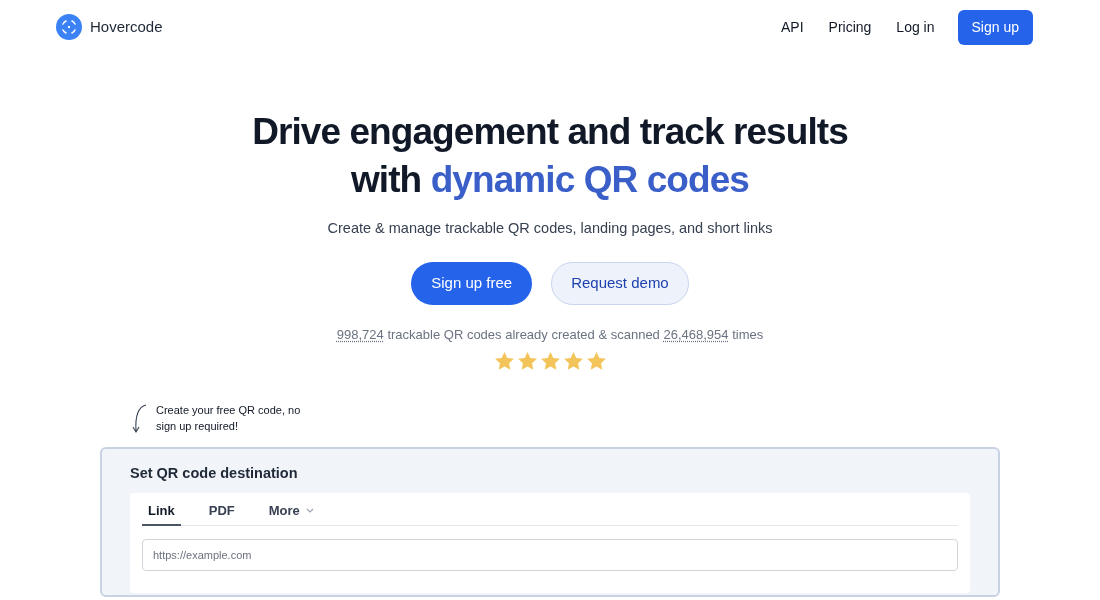  Describe the element at coordinates (792, 27) in the screenshot. I see `nav-link: API` at that location.